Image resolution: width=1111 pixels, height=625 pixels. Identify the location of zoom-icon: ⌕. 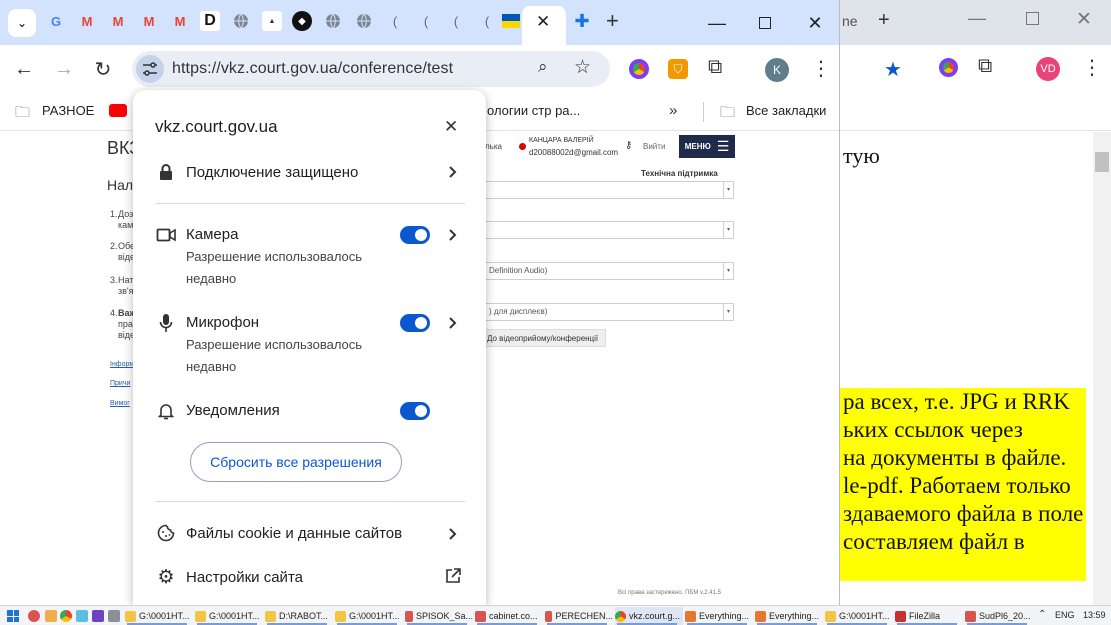
(543, 67).